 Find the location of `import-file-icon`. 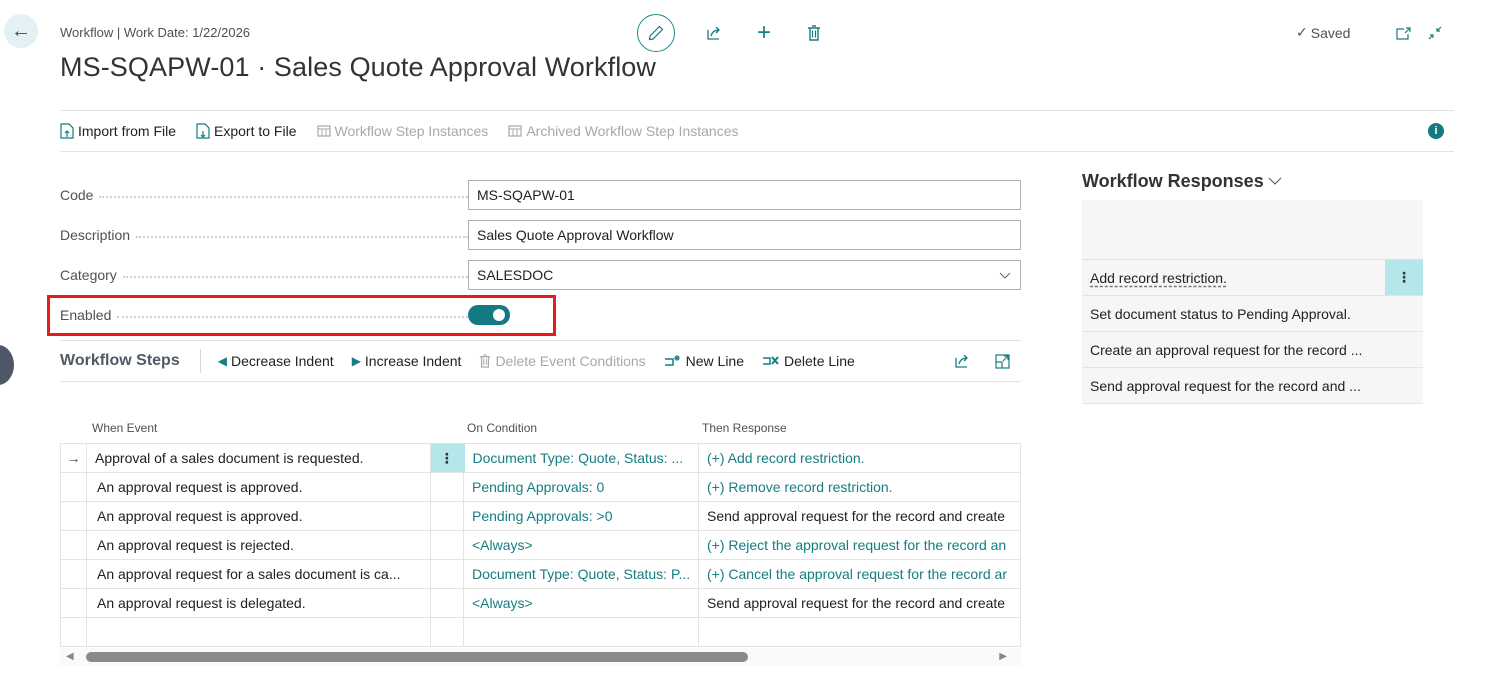

import-file-icon is located at coordinates (67, 131).